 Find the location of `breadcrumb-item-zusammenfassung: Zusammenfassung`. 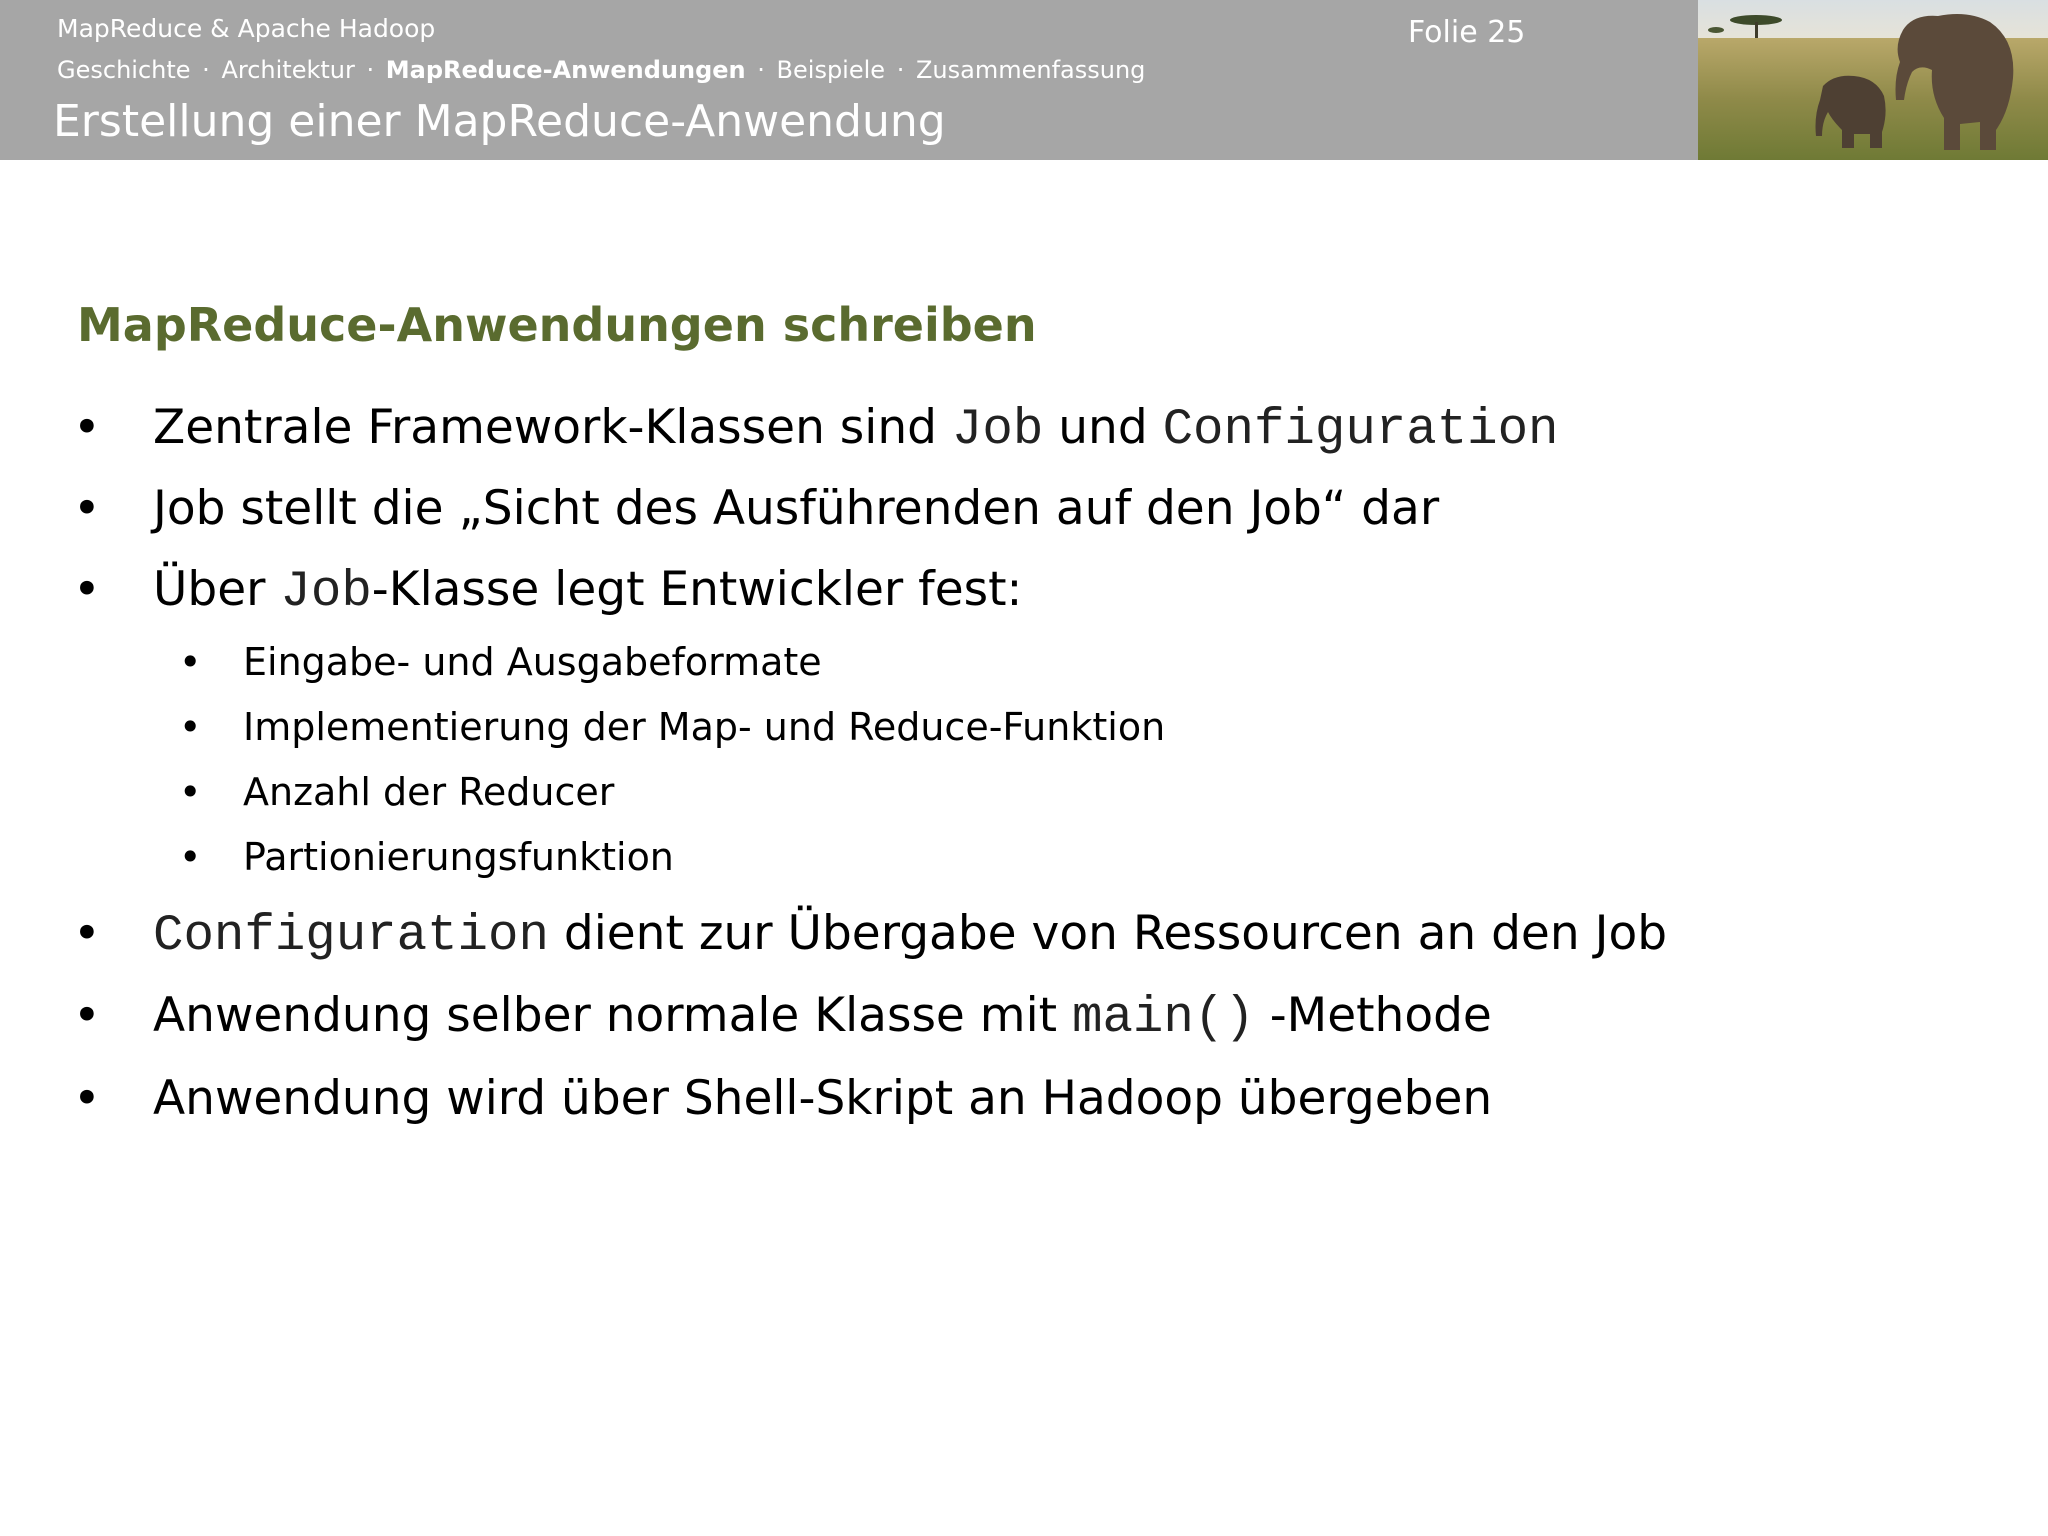

breadcrumb-item-zusammenfassung: Zusammenfassung is located at coordinates (1030, 70).